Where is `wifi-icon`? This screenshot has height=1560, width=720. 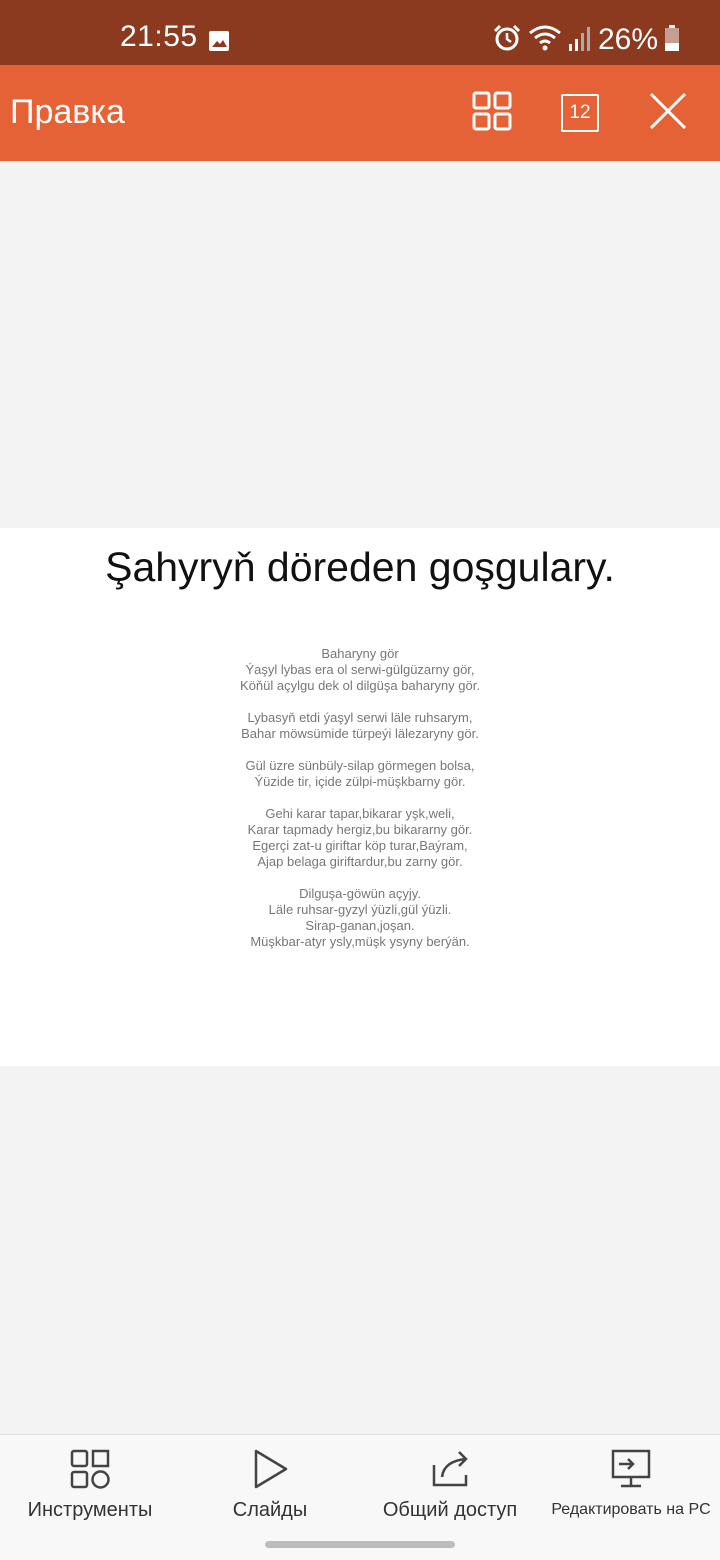 wifi-icon is located at coordinates (545, 40).